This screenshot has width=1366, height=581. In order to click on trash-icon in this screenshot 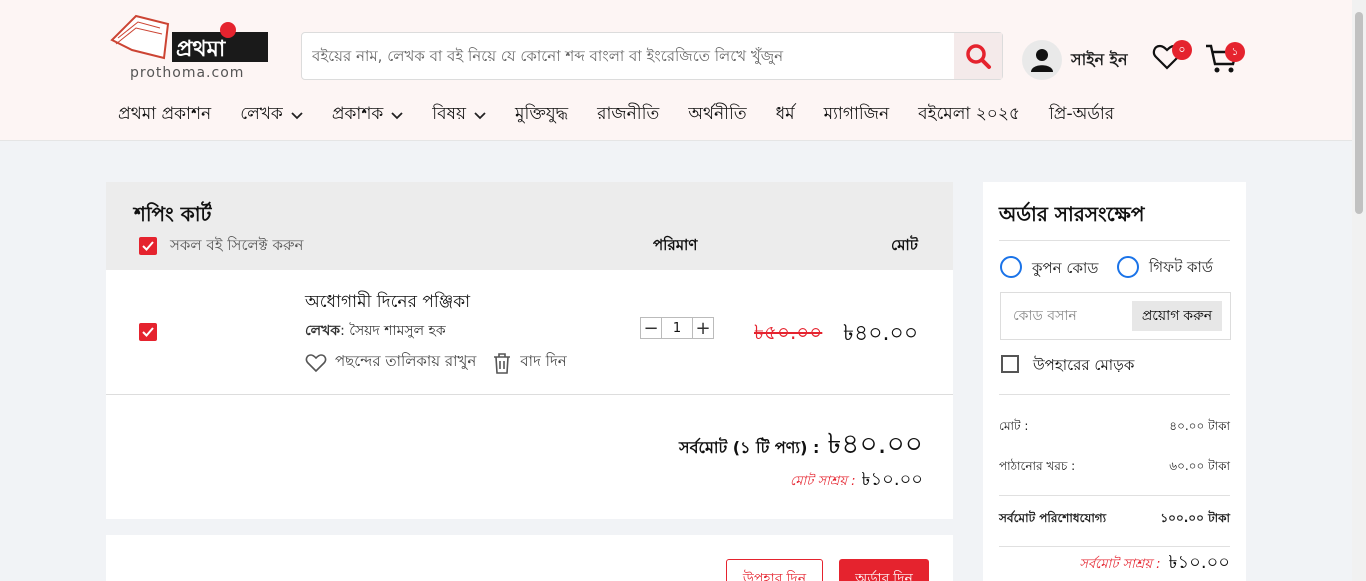, I will do `click(502, 363)`.